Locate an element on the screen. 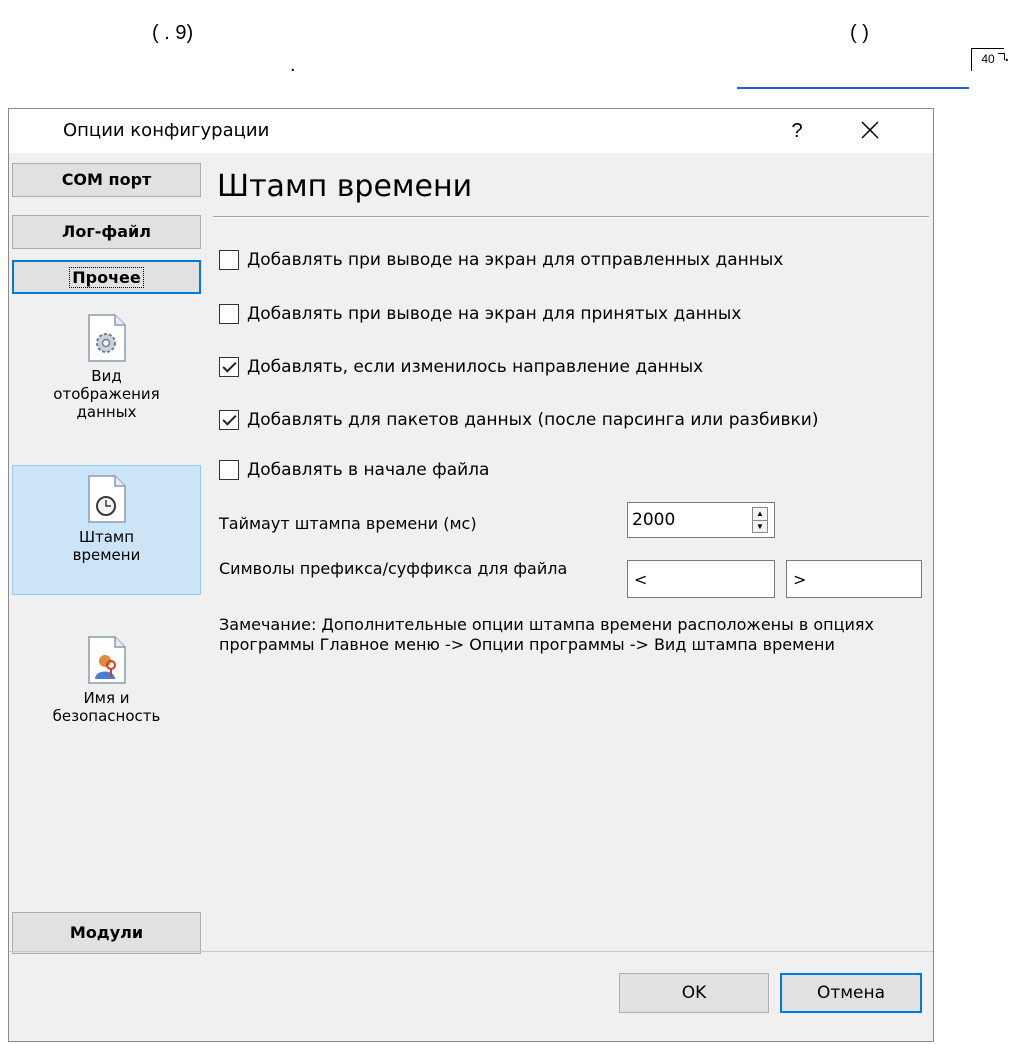 The height and width of the screenshot is (1044, 1012). doc-text-fragment: ( . 9) is located at coordinates (173, 33).